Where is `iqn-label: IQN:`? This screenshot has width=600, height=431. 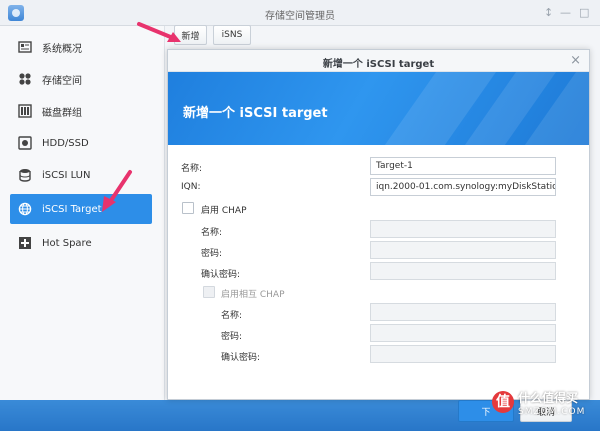
iqn-label: IQN: is located at coordinates (191, 187).